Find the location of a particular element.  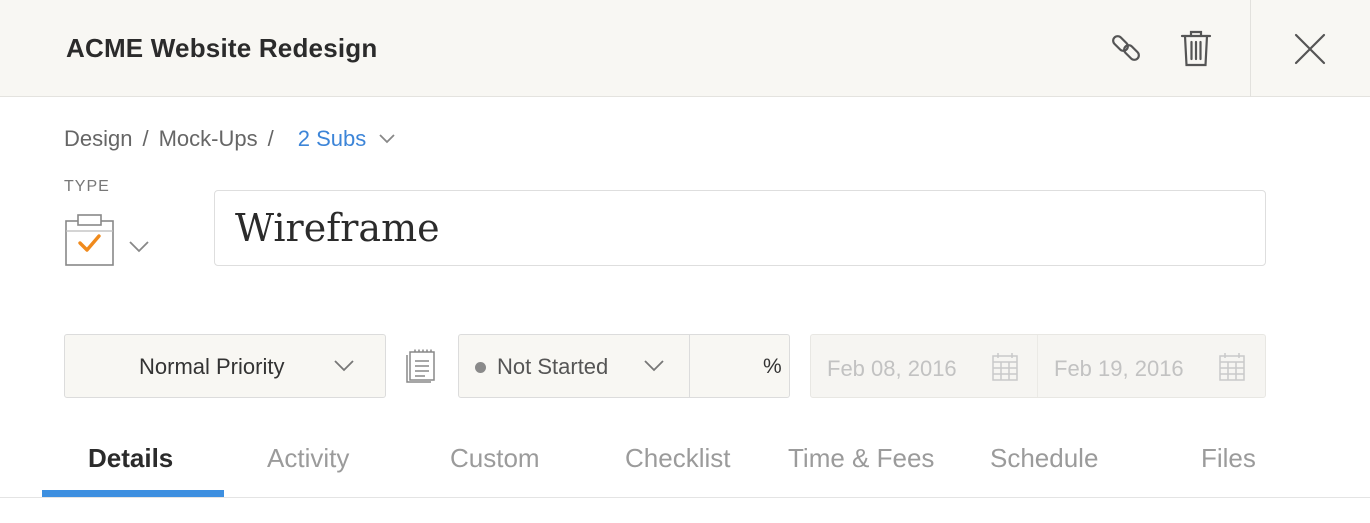

priority-dropdown: Normal Priority is located at coordinates (225, 366).